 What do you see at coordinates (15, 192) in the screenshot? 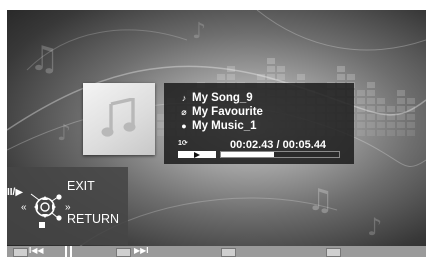
I see `play-pause-hint: II/▶` at bounding box center [15, 192].